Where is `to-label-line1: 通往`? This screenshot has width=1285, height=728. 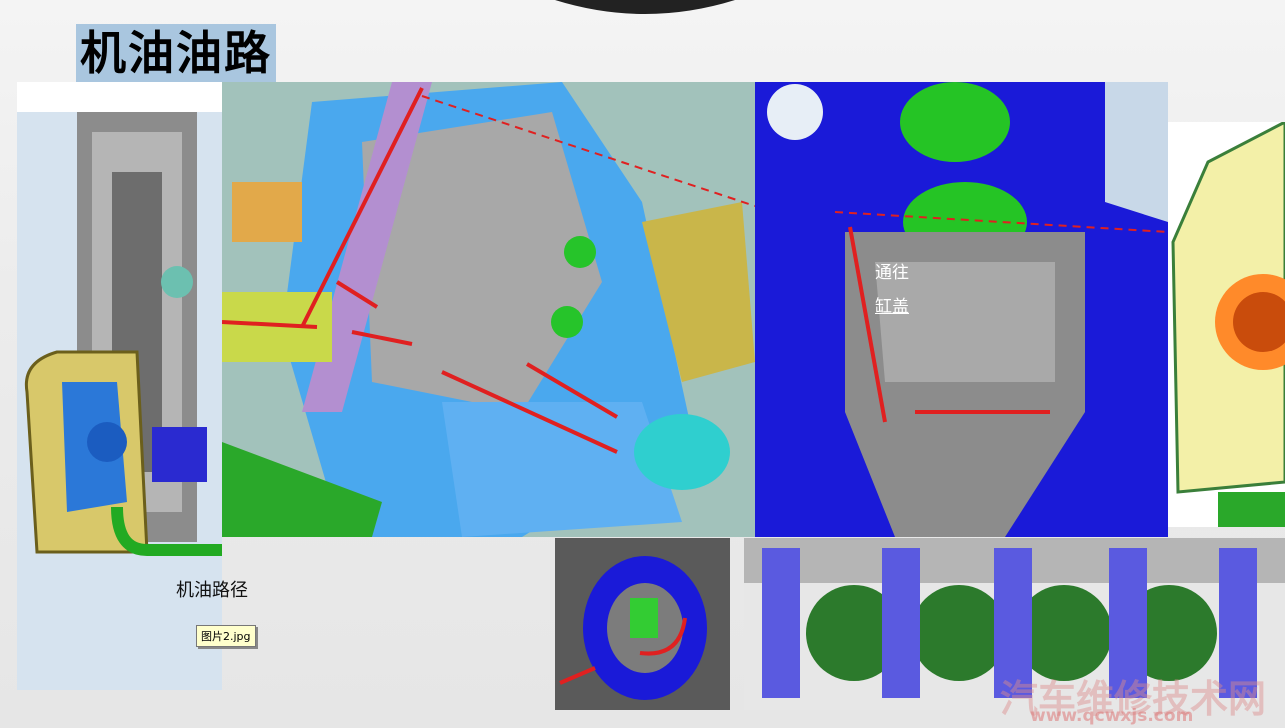
to-label-line1: 通往 is located at coordinates (892, 273).